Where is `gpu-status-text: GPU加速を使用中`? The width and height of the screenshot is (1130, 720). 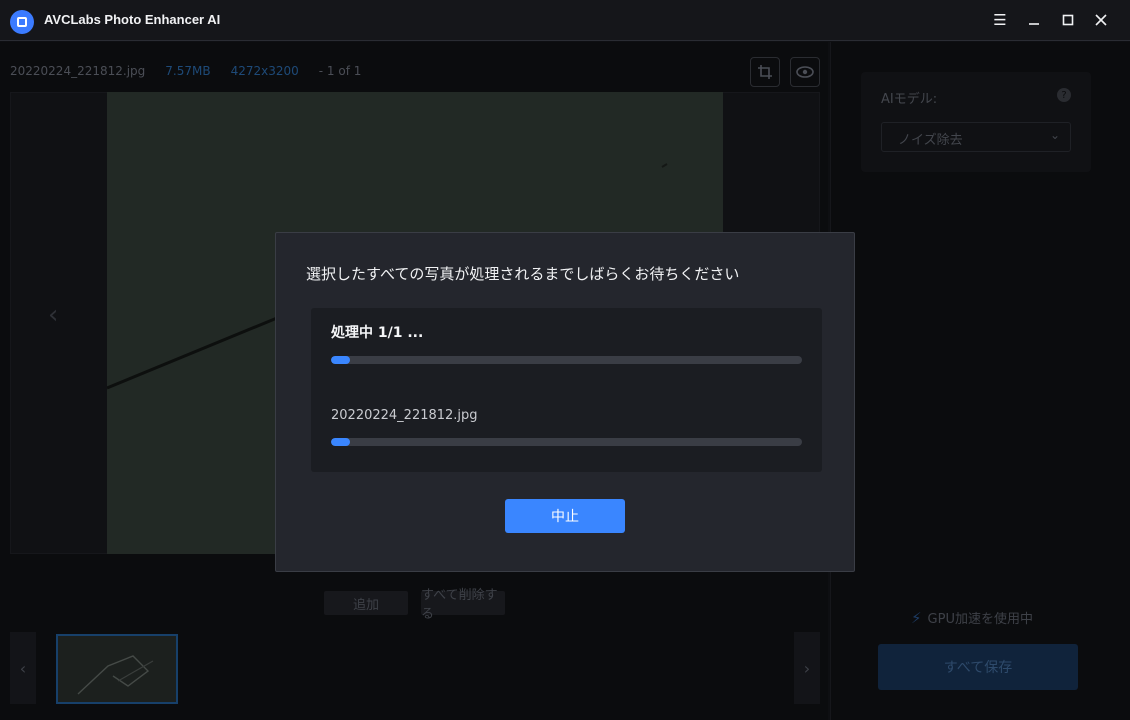
gpu-status-text: GPU加速を使用中 is located at coordinates (980, 619).